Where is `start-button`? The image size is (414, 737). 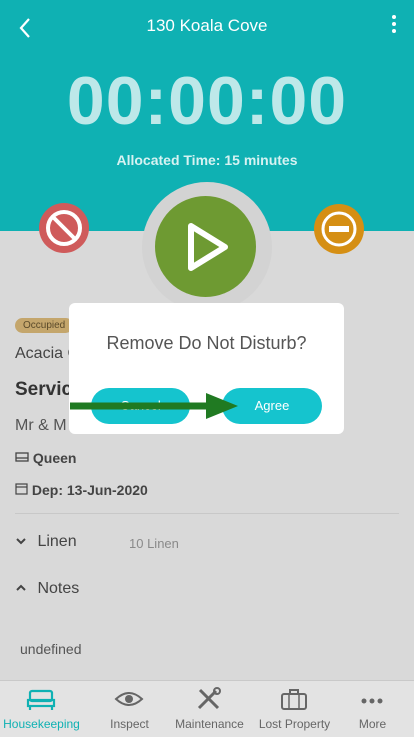 start-button is located at coordinates (205, 246).